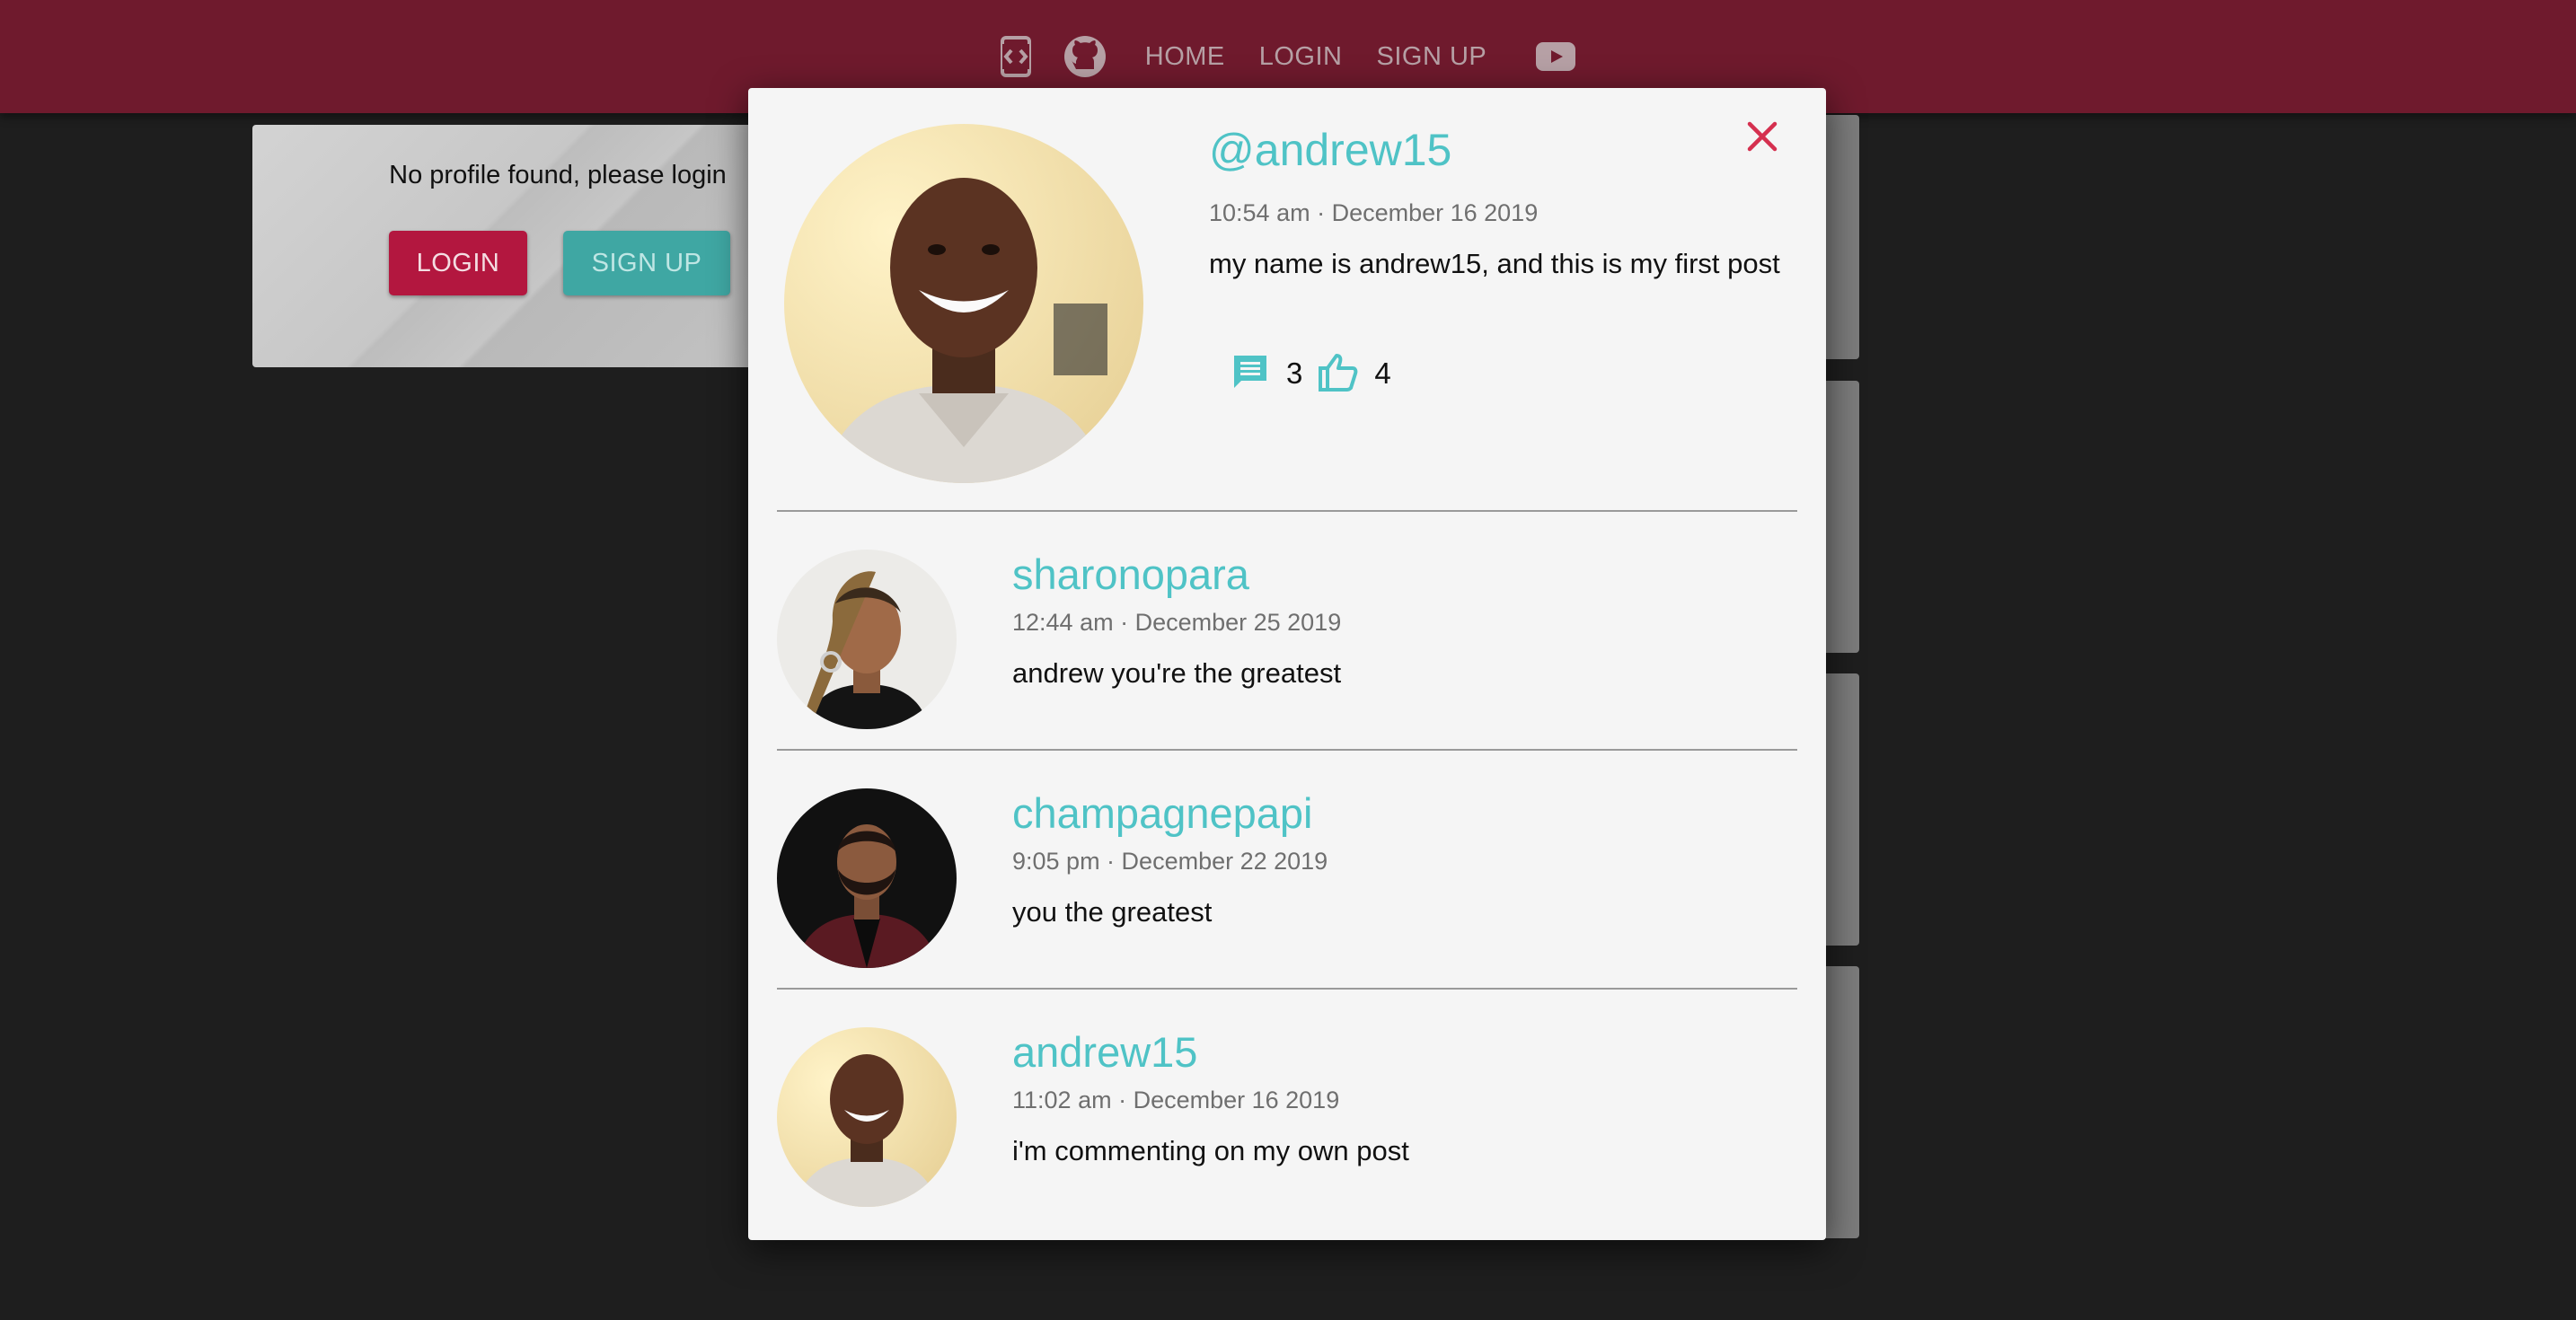 The image size is (2576, 1320). Describe the element at coordinates (1176, 1100) in the screenshot. I see `comment-timestamp: 11:02 am · December 16 2019` at that location.